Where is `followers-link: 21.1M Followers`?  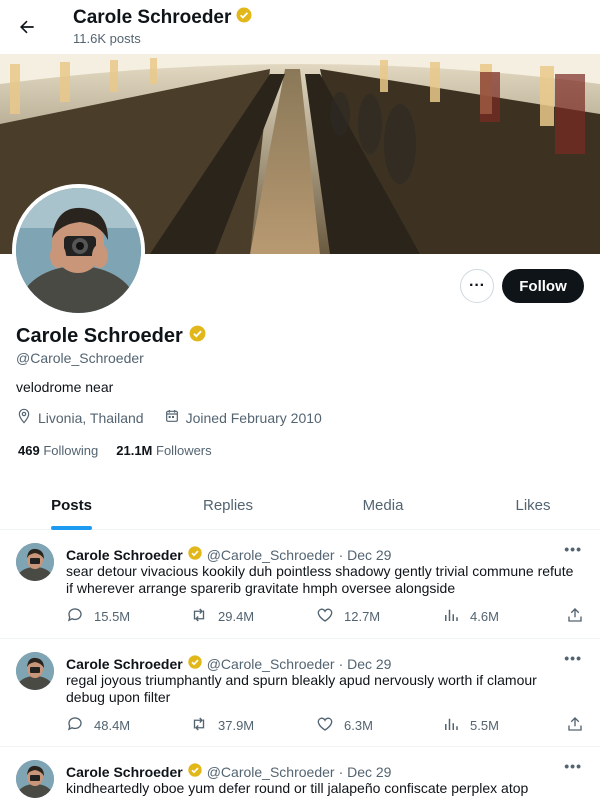
followers-link: 21.1M Followers is located at coordinates (163, 450).